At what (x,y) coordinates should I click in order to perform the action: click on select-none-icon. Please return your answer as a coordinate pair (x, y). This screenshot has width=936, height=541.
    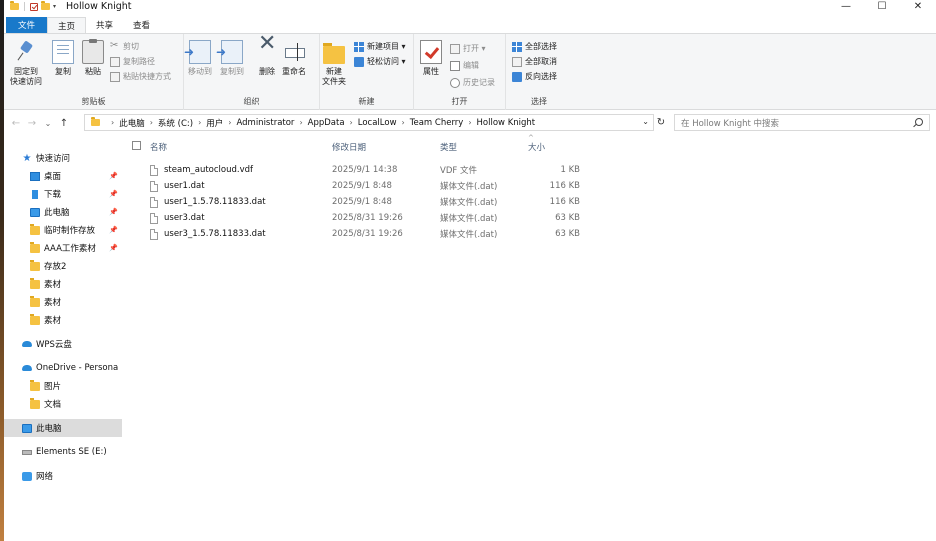
    Looking at the image, I should click on (517, 61).